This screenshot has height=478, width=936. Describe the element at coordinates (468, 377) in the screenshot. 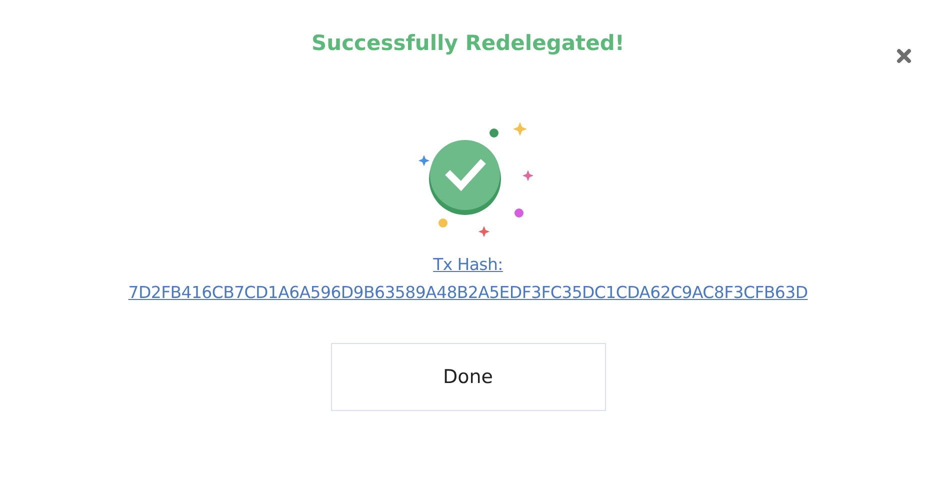

I see `done-button: Done` at that location.